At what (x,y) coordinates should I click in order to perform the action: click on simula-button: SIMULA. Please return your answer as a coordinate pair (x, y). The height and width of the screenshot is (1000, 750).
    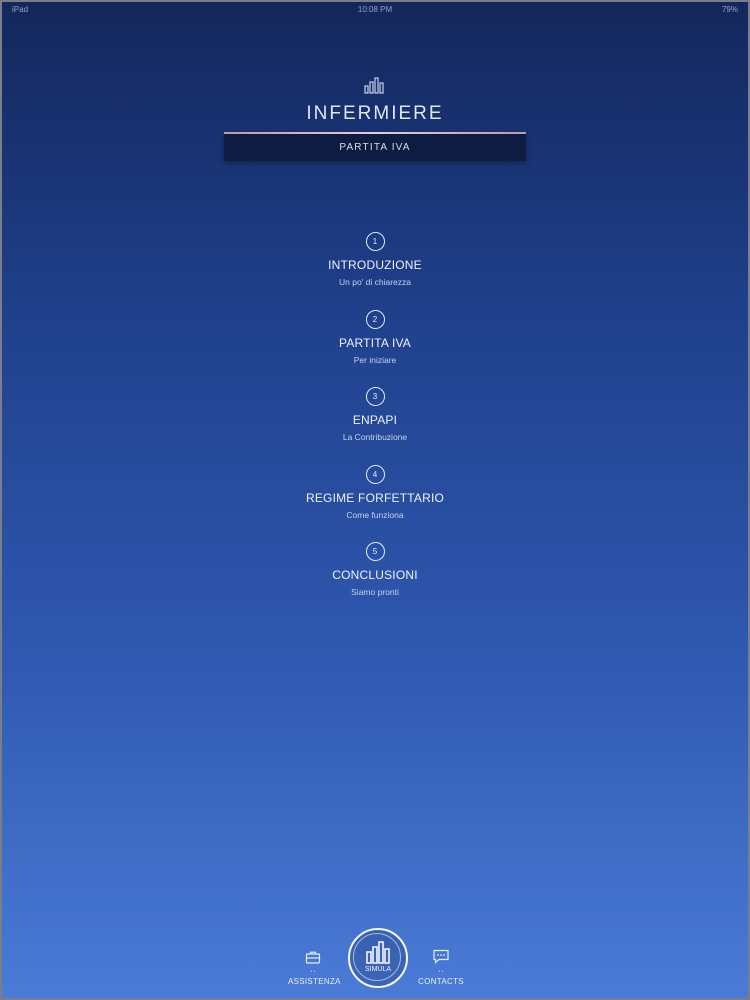
    Looking at the image, I should click on (378, 958).